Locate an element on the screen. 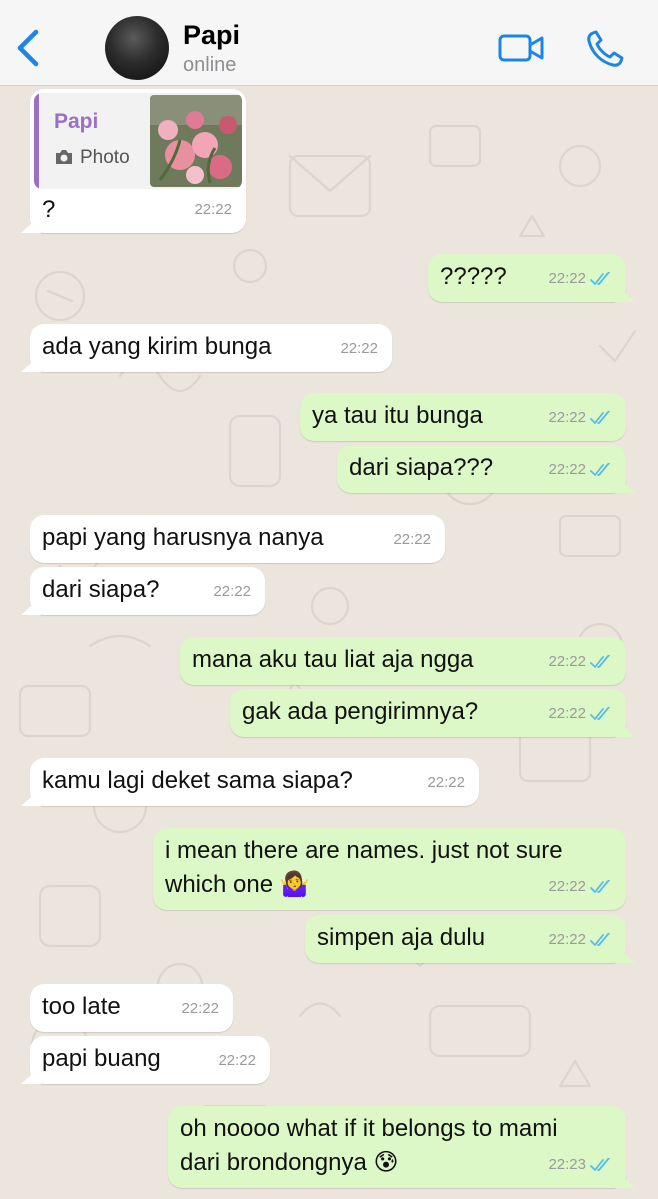 The height and width of the screenshot is (1199, 658). quoted-sender: Papi is located at coordinates (76, 121).